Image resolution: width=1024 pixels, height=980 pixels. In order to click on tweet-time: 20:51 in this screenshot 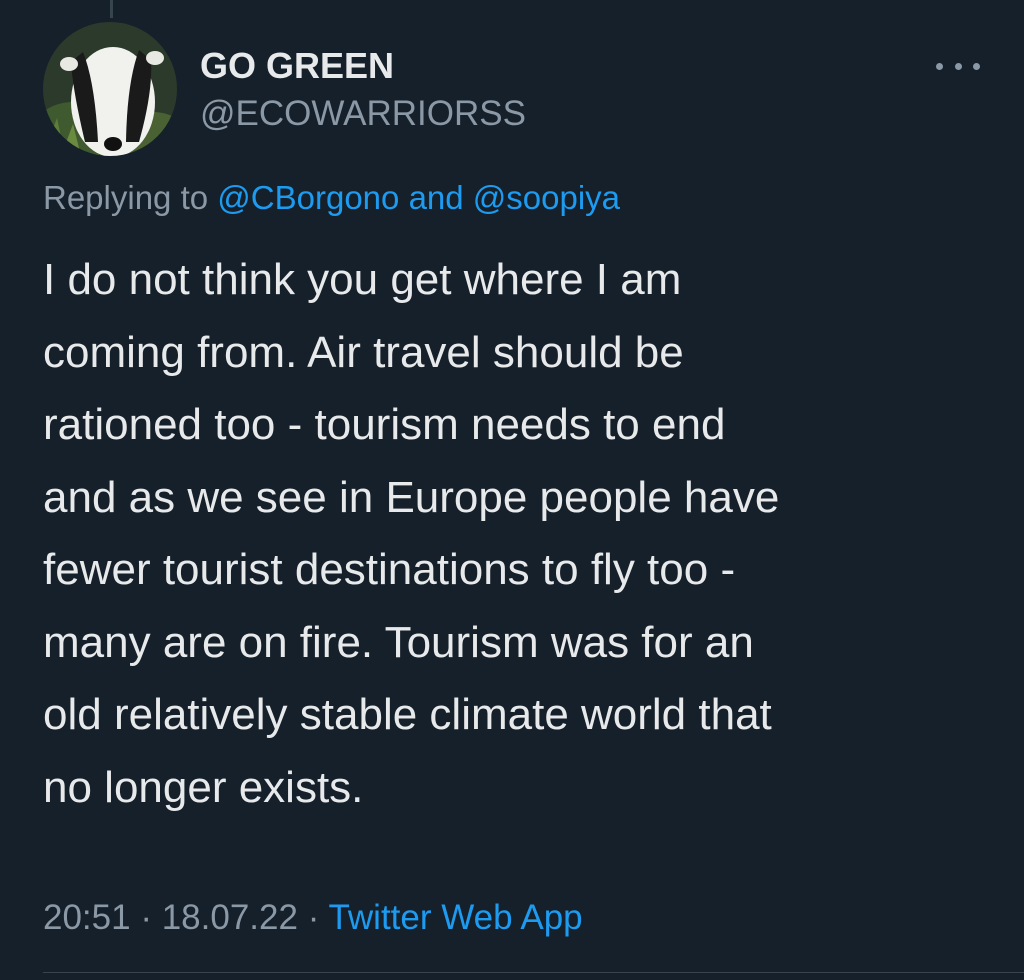, I will do `click(87, 917)`.